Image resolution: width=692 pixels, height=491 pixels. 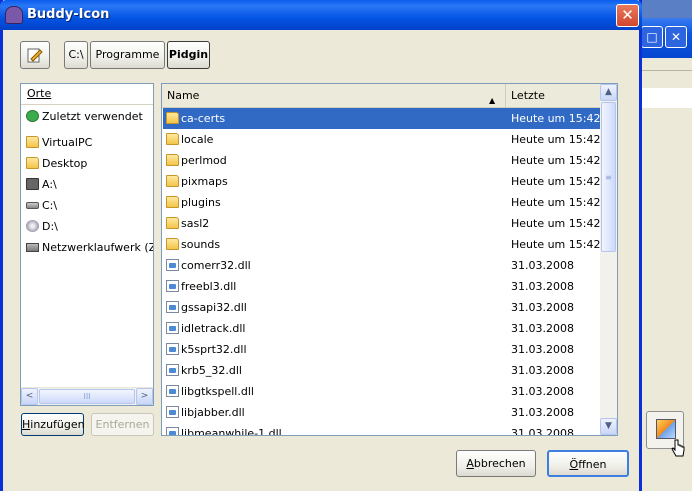 What do you see at coordinates (381, 181) in the screenshot?
I see `file-row: pixmaps Heute um 15:42` at bounding box center [381, 181].